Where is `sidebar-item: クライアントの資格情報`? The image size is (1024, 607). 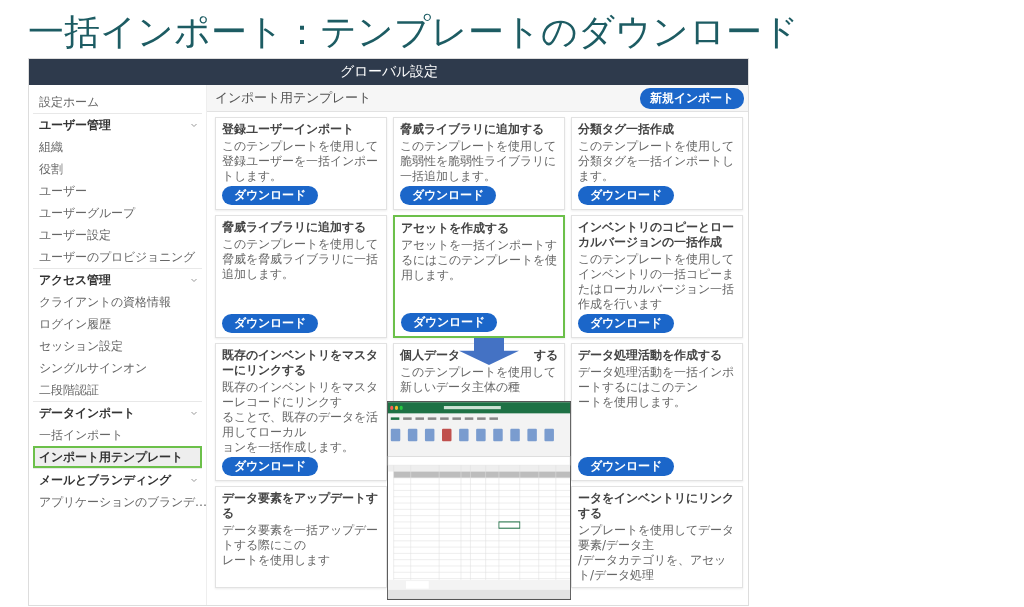
sidebar-item: クライアントの資格情報 is located at coordinates (117, 302).